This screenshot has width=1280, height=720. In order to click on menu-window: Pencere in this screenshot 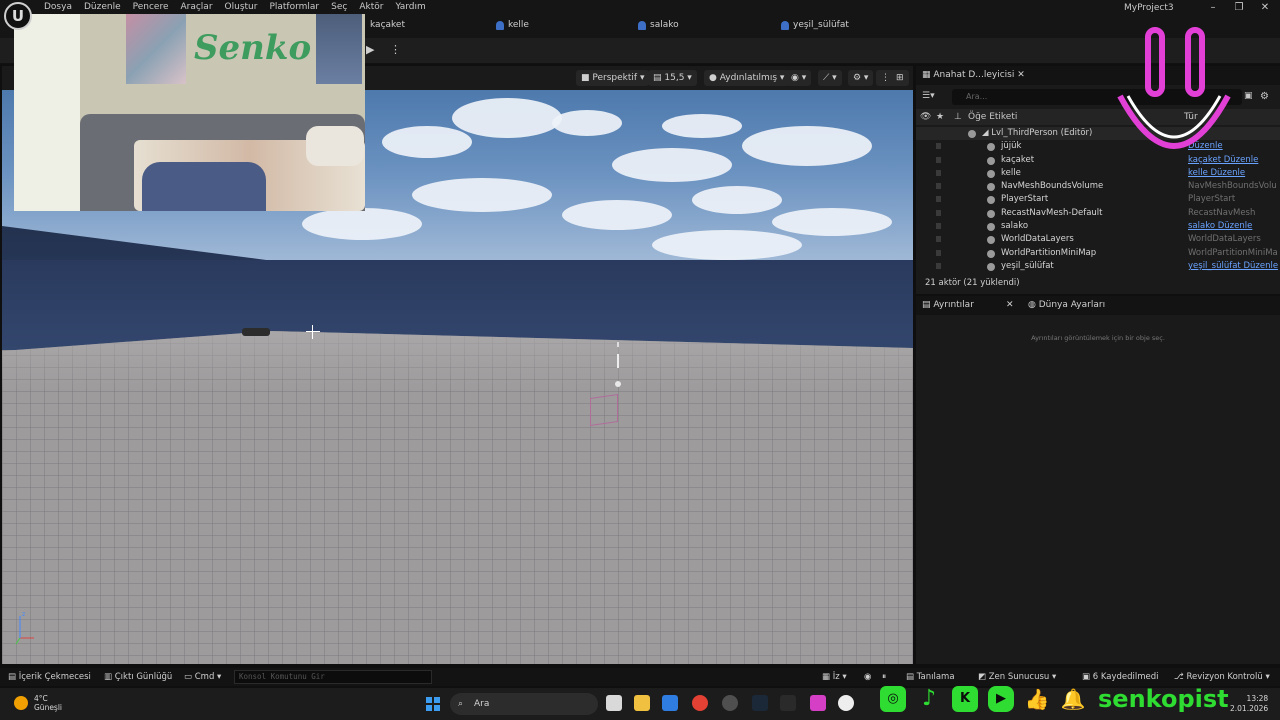, I will do `click(157, 7)`.